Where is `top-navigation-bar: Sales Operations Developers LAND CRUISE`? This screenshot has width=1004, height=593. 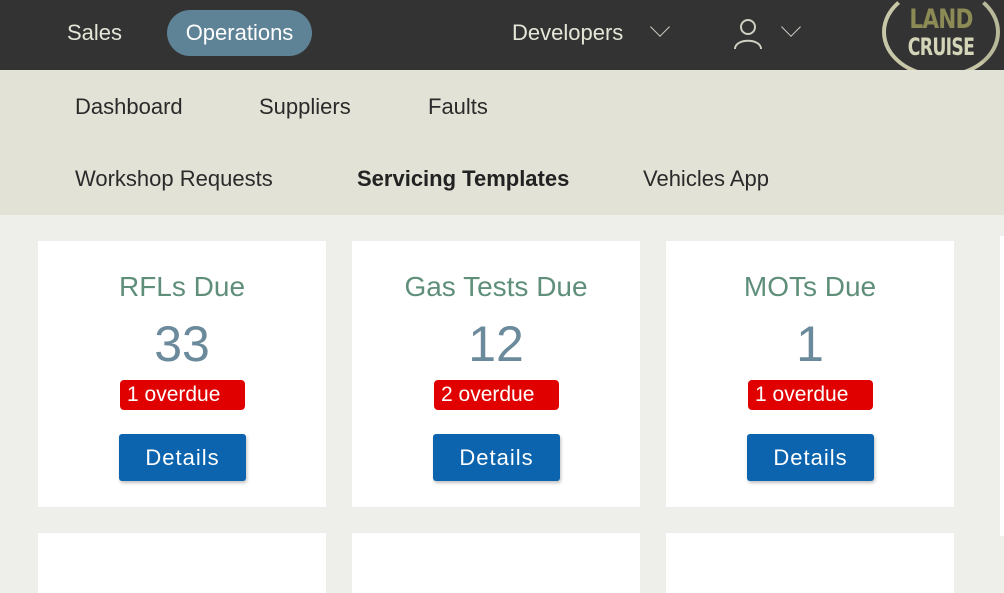 top-navigation-bar: Sales Operations Developers LAND CRUISE is located at coordinates (502, 39).